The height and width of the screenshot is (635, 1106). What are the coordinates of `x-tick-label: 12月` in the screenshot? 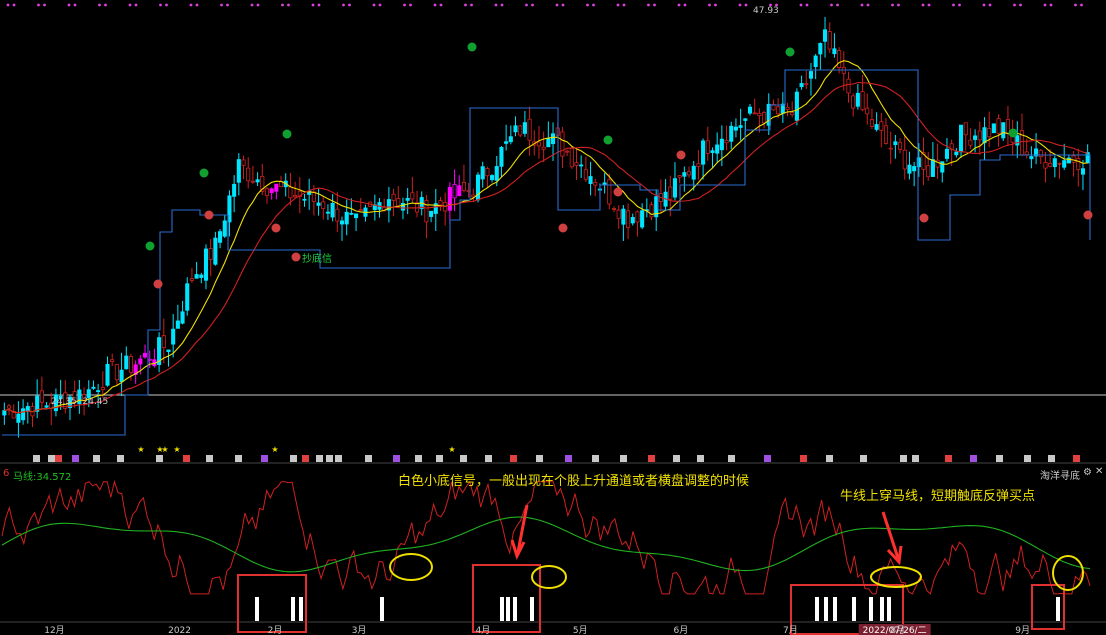 It's located at (54, 630).